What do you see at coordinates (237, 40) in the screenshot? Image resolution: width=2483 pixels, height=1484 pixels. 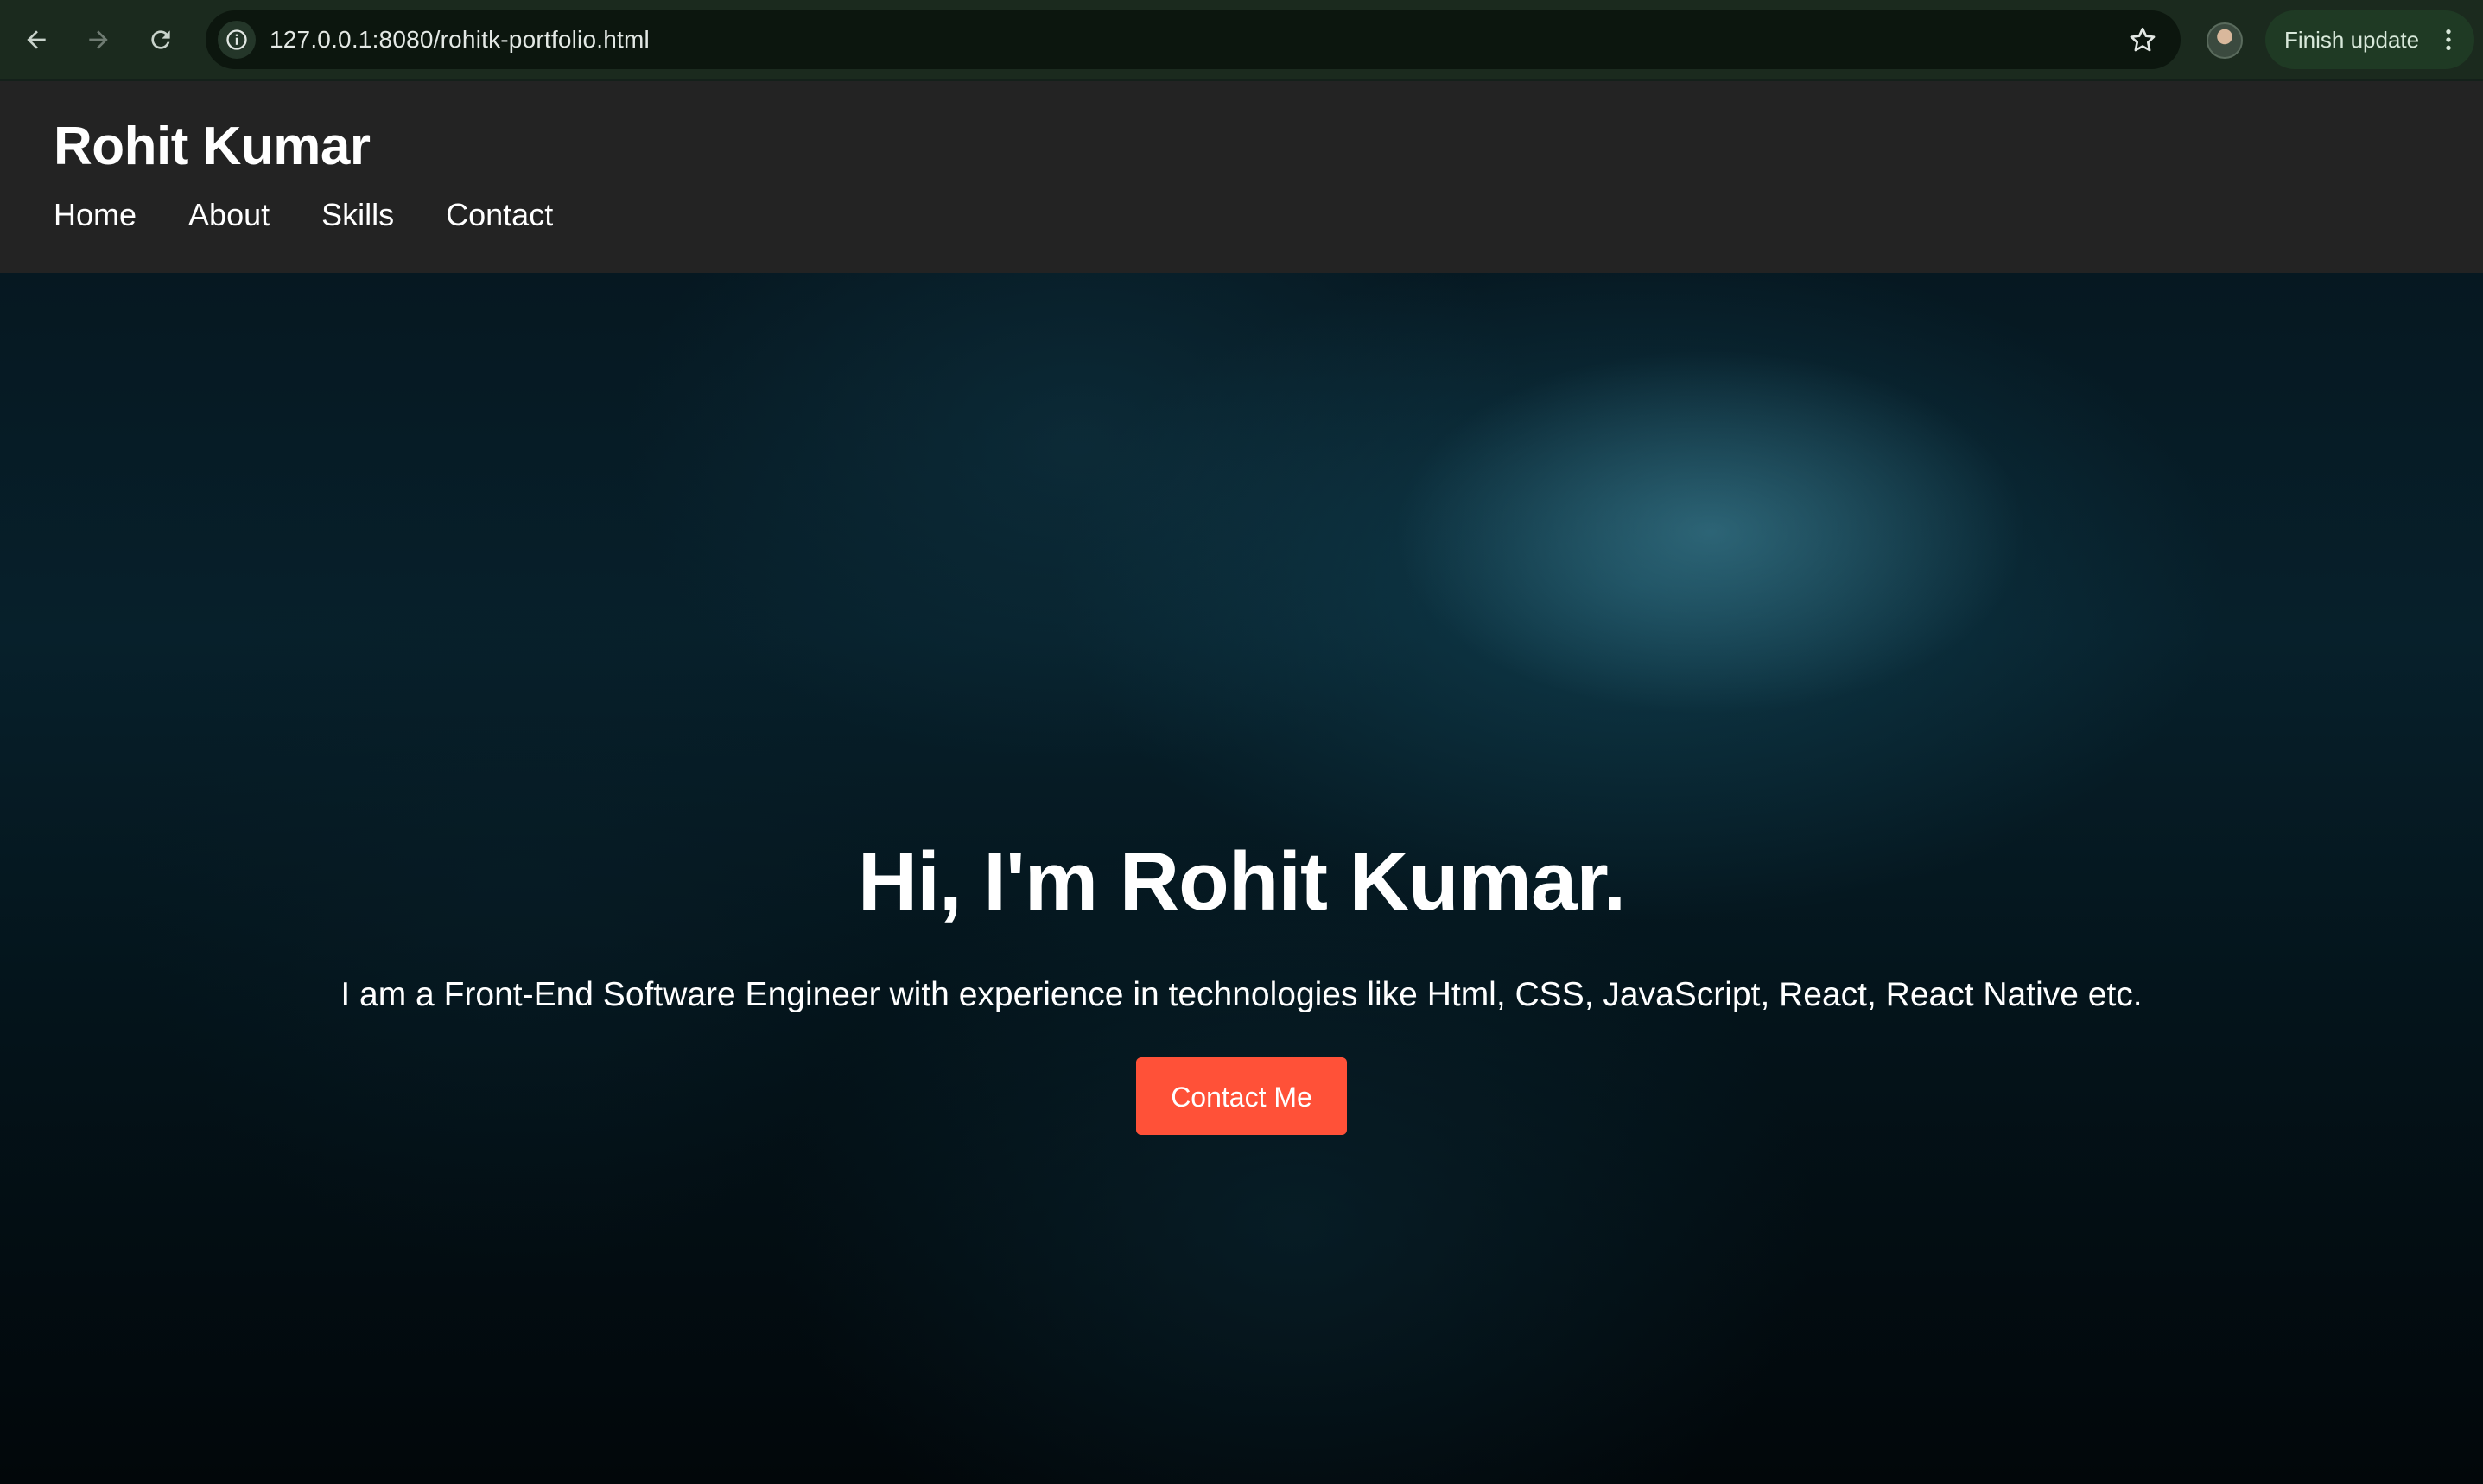 I see `site-info-icon` at bounding box center [237, 40].